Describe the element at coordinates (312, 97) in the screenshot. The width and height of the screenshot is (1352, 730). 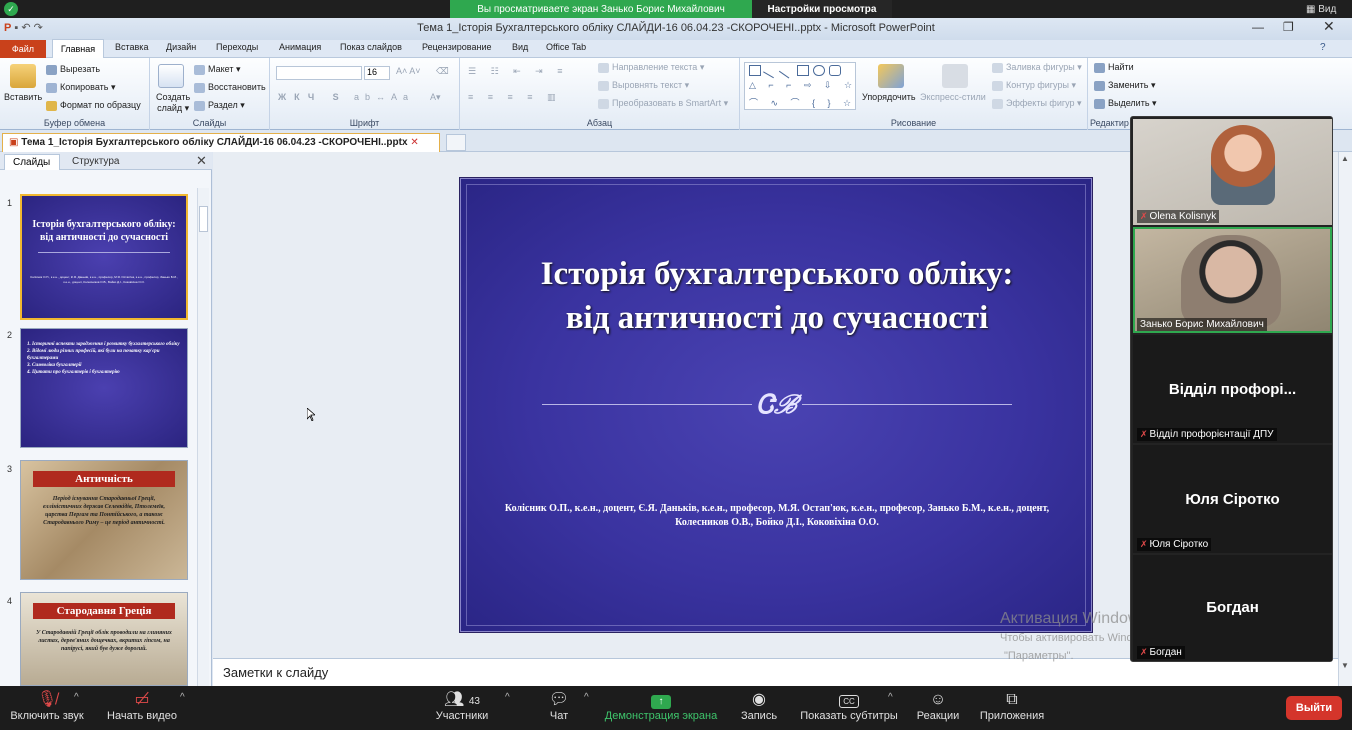
I see `font-style-buttons: ЖКЧ S` at that location.